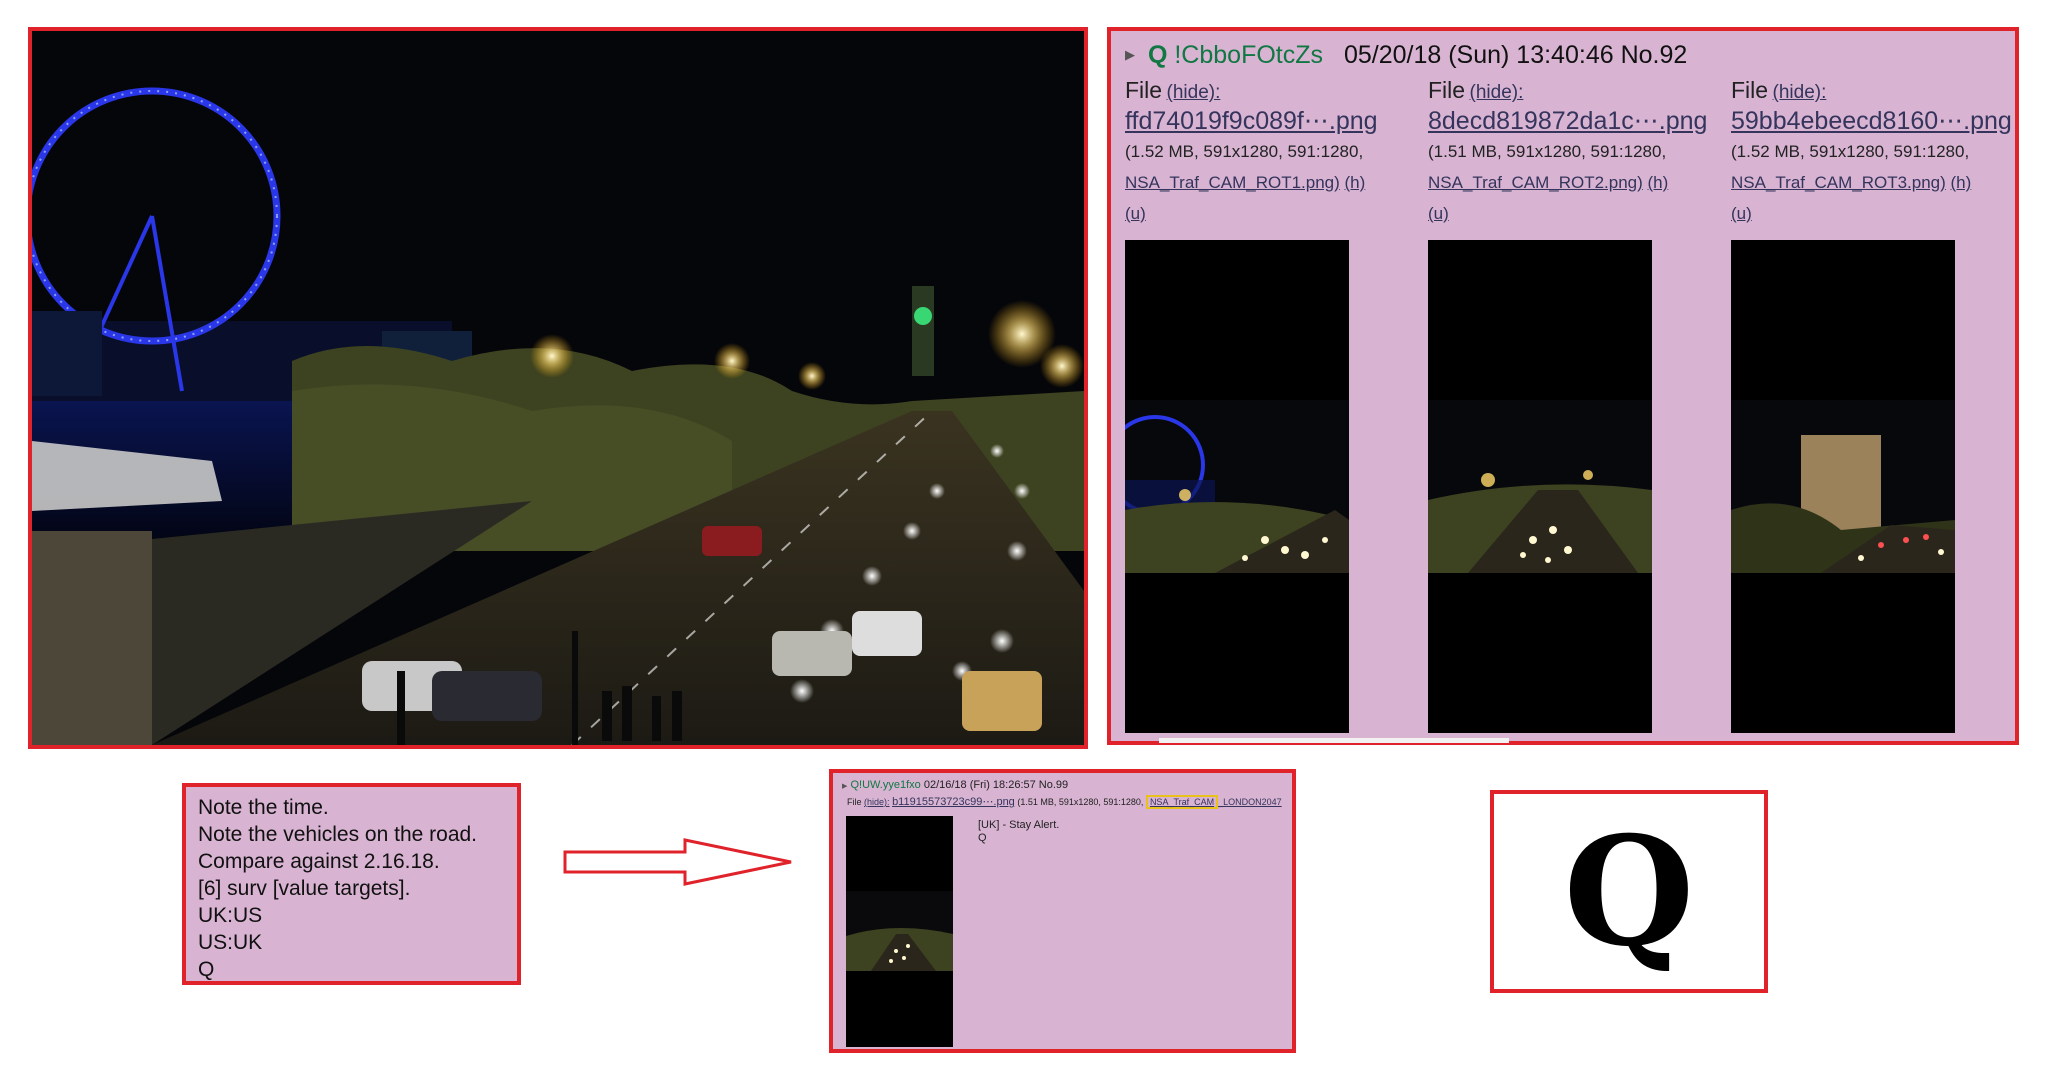  What do you see at coordinates (953, 802) in the screenshot?
I see `file-name-link: b11915573723c99⋯.png` at bounding box center [953, 802].